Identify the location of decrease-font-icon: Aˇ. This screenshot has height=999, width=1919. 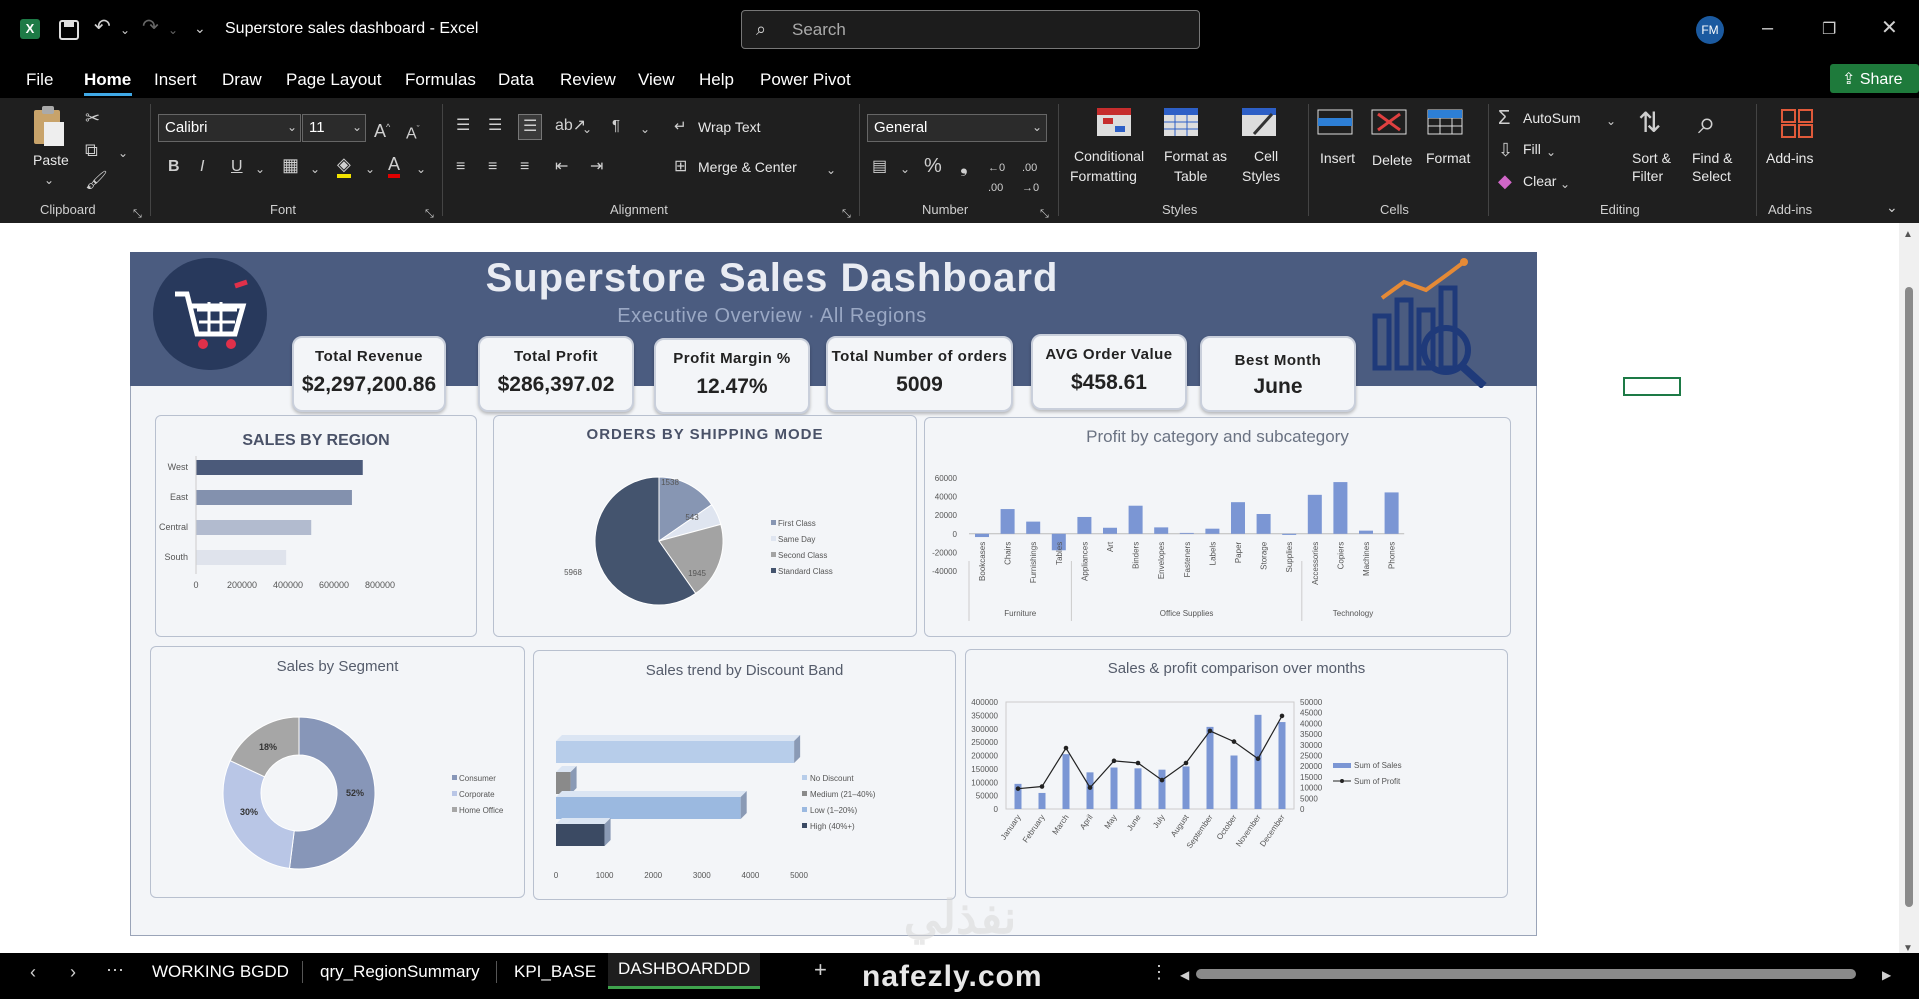
(413, 131).